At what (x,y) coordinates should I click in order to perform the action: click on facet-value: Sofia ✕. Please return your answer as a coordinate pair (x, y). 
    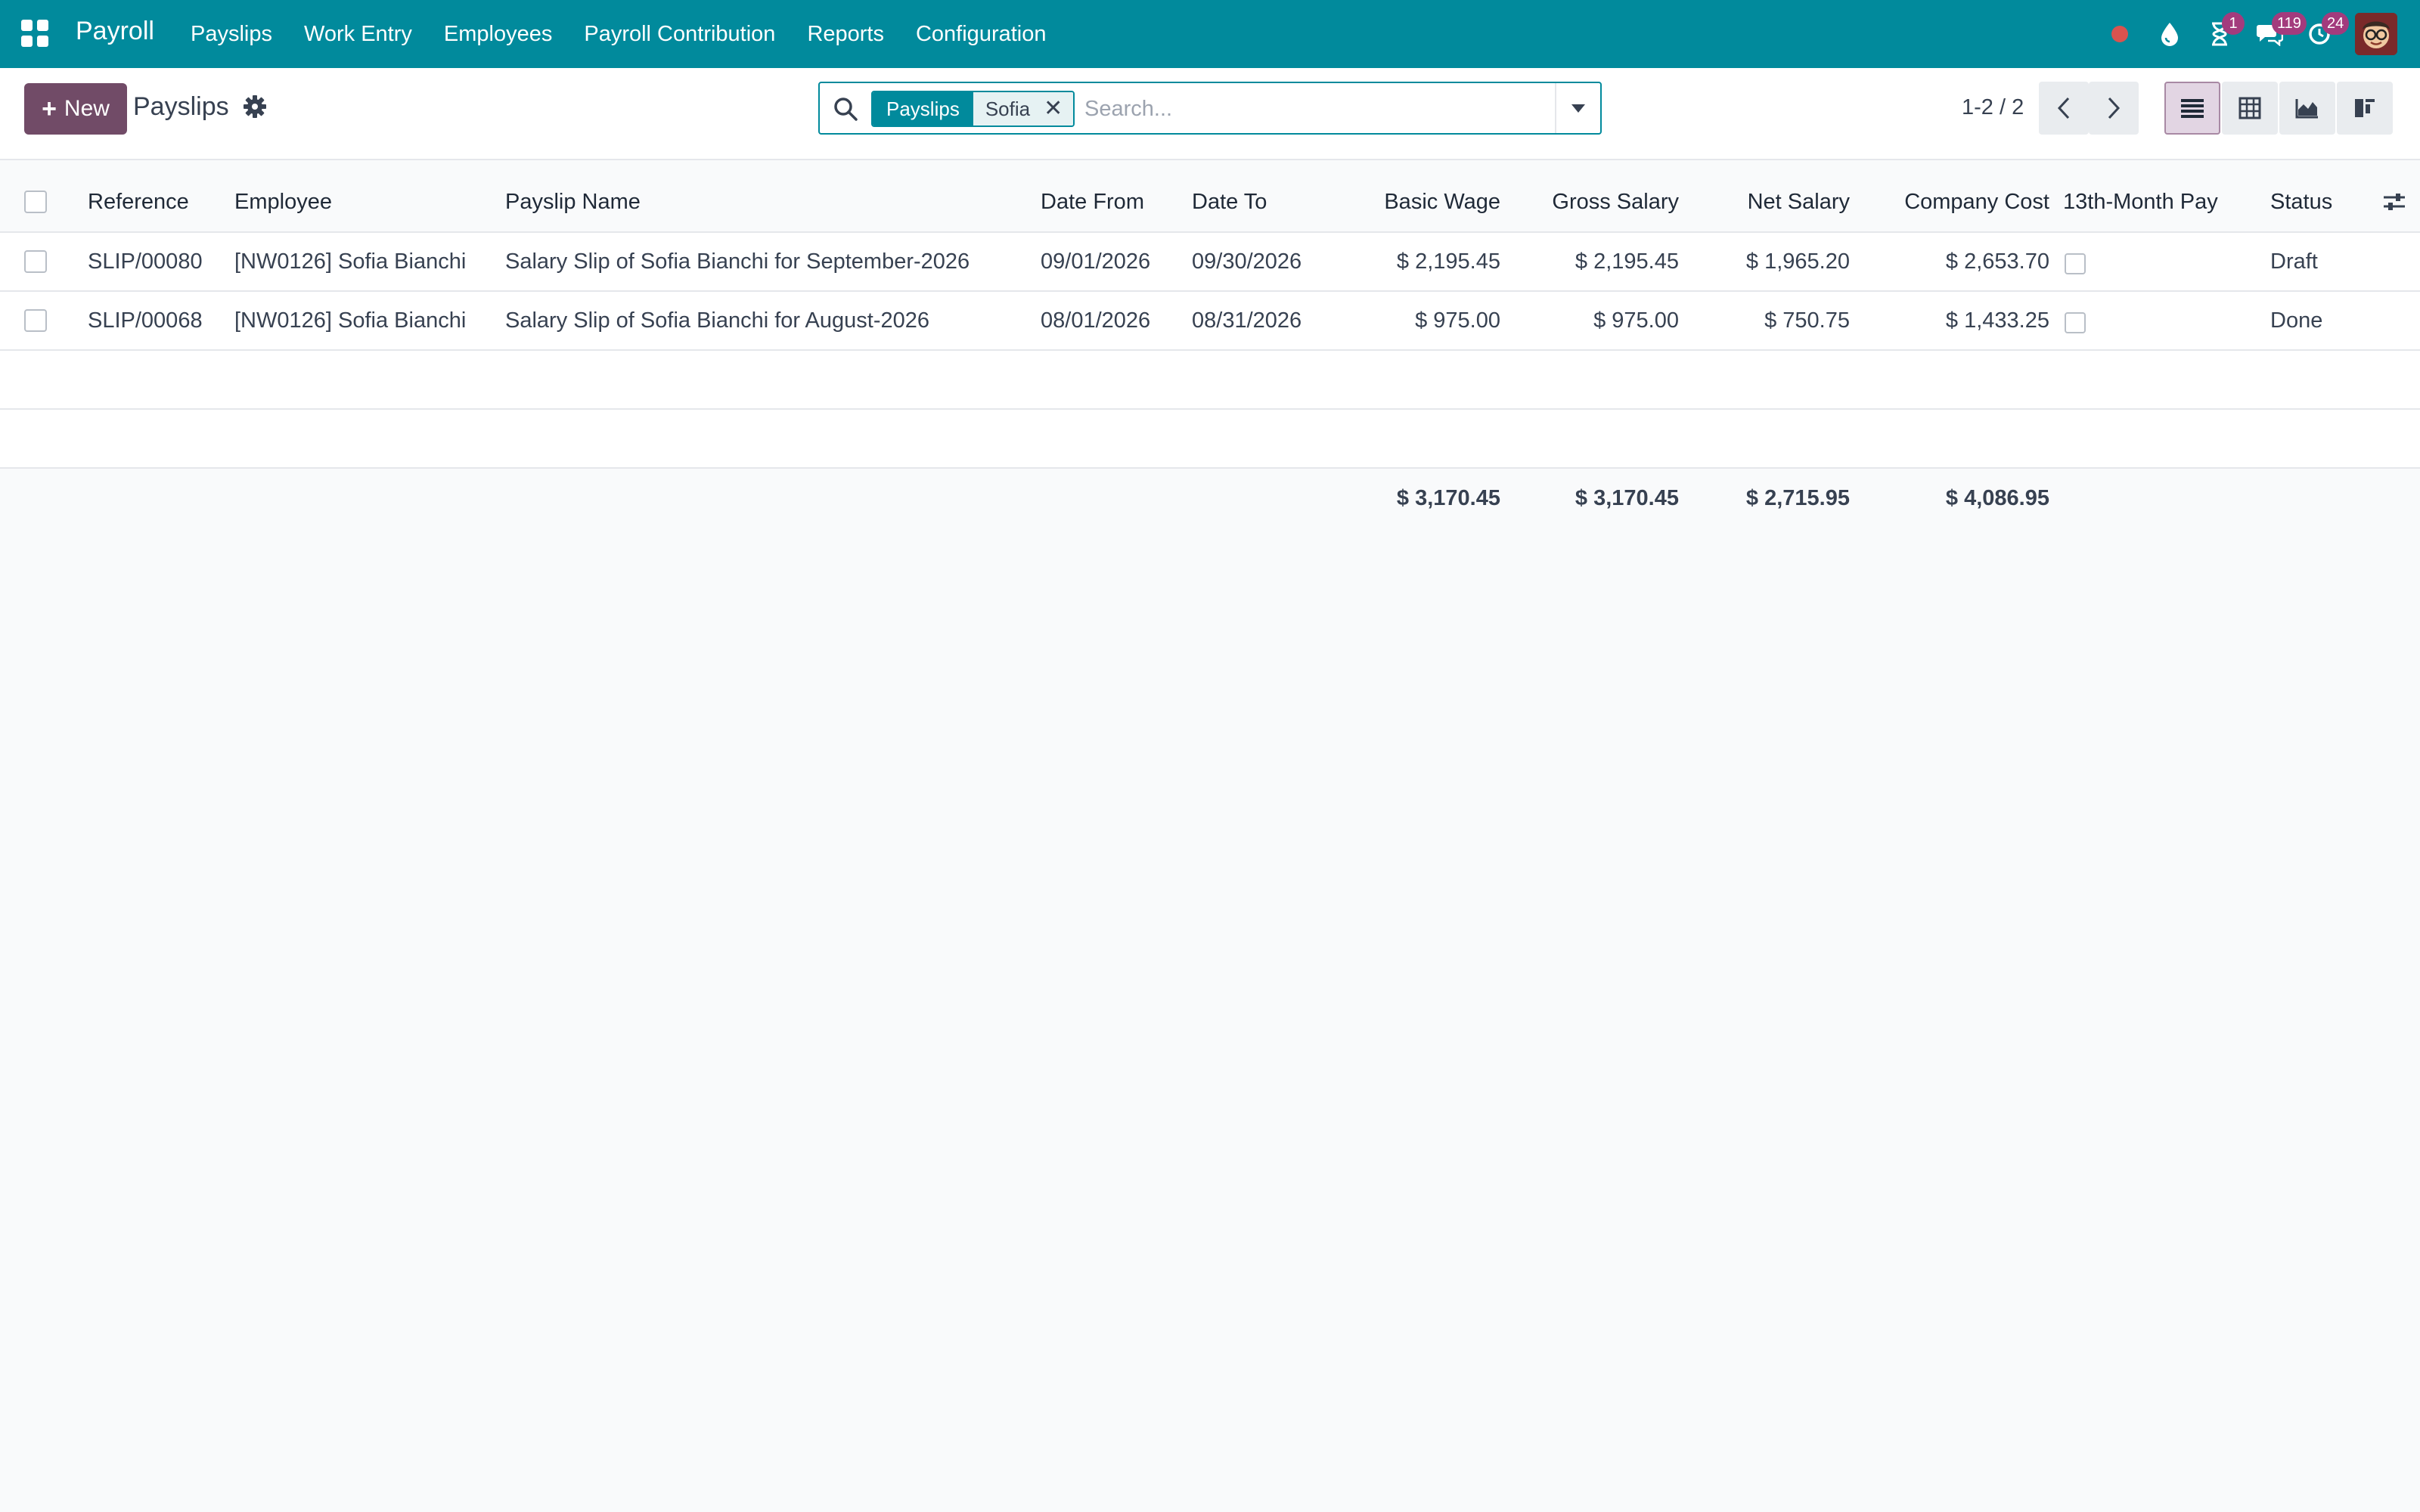
    Looking at the image, I should click on (1024, 109).